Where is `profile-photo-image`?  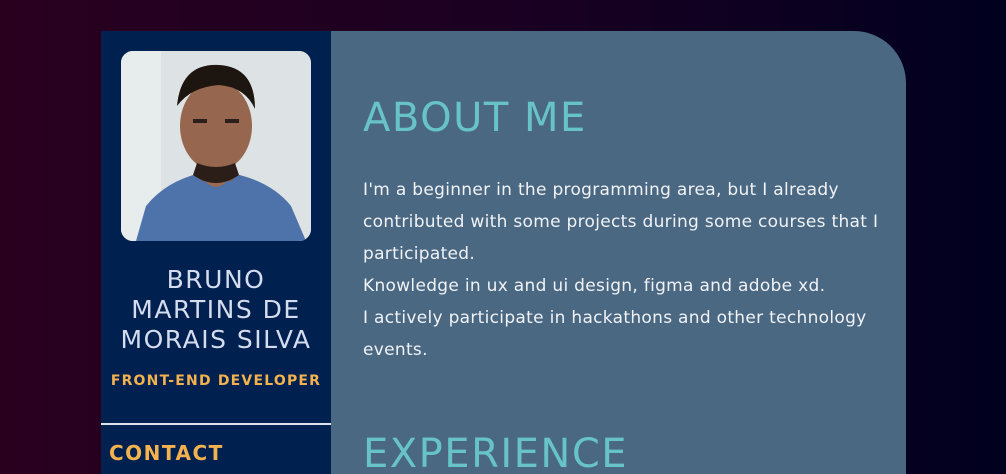 profile-photo-image is located at coordinates (216, 146).